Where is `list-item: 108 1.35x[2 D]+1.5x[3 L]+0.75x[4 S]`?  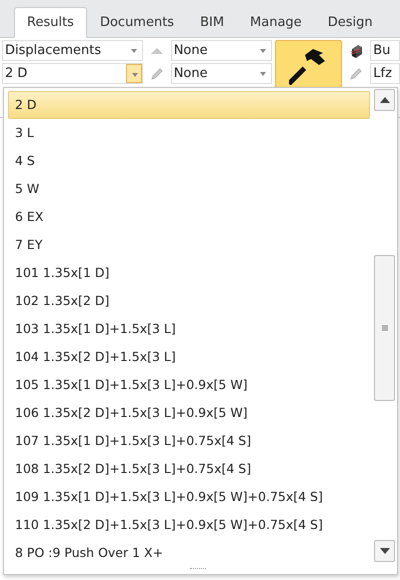
list-item: 108 1.35x[2 D]+1.5x[3 L]+0.75x[4 S] is located at coordinates (189, 469).